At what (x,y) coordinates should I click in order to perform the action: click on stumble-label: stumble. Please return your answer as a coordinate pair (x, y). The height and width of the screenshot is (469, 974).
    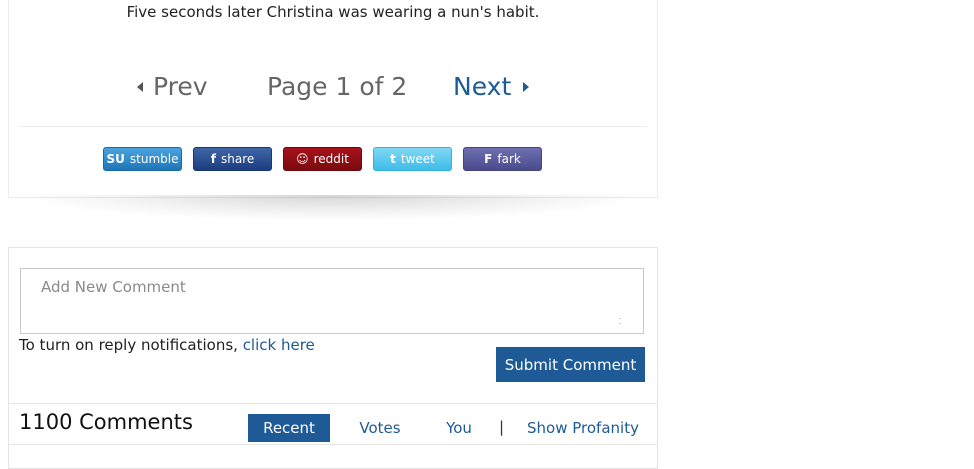
    Looking at the image, I should click on (154, 159).